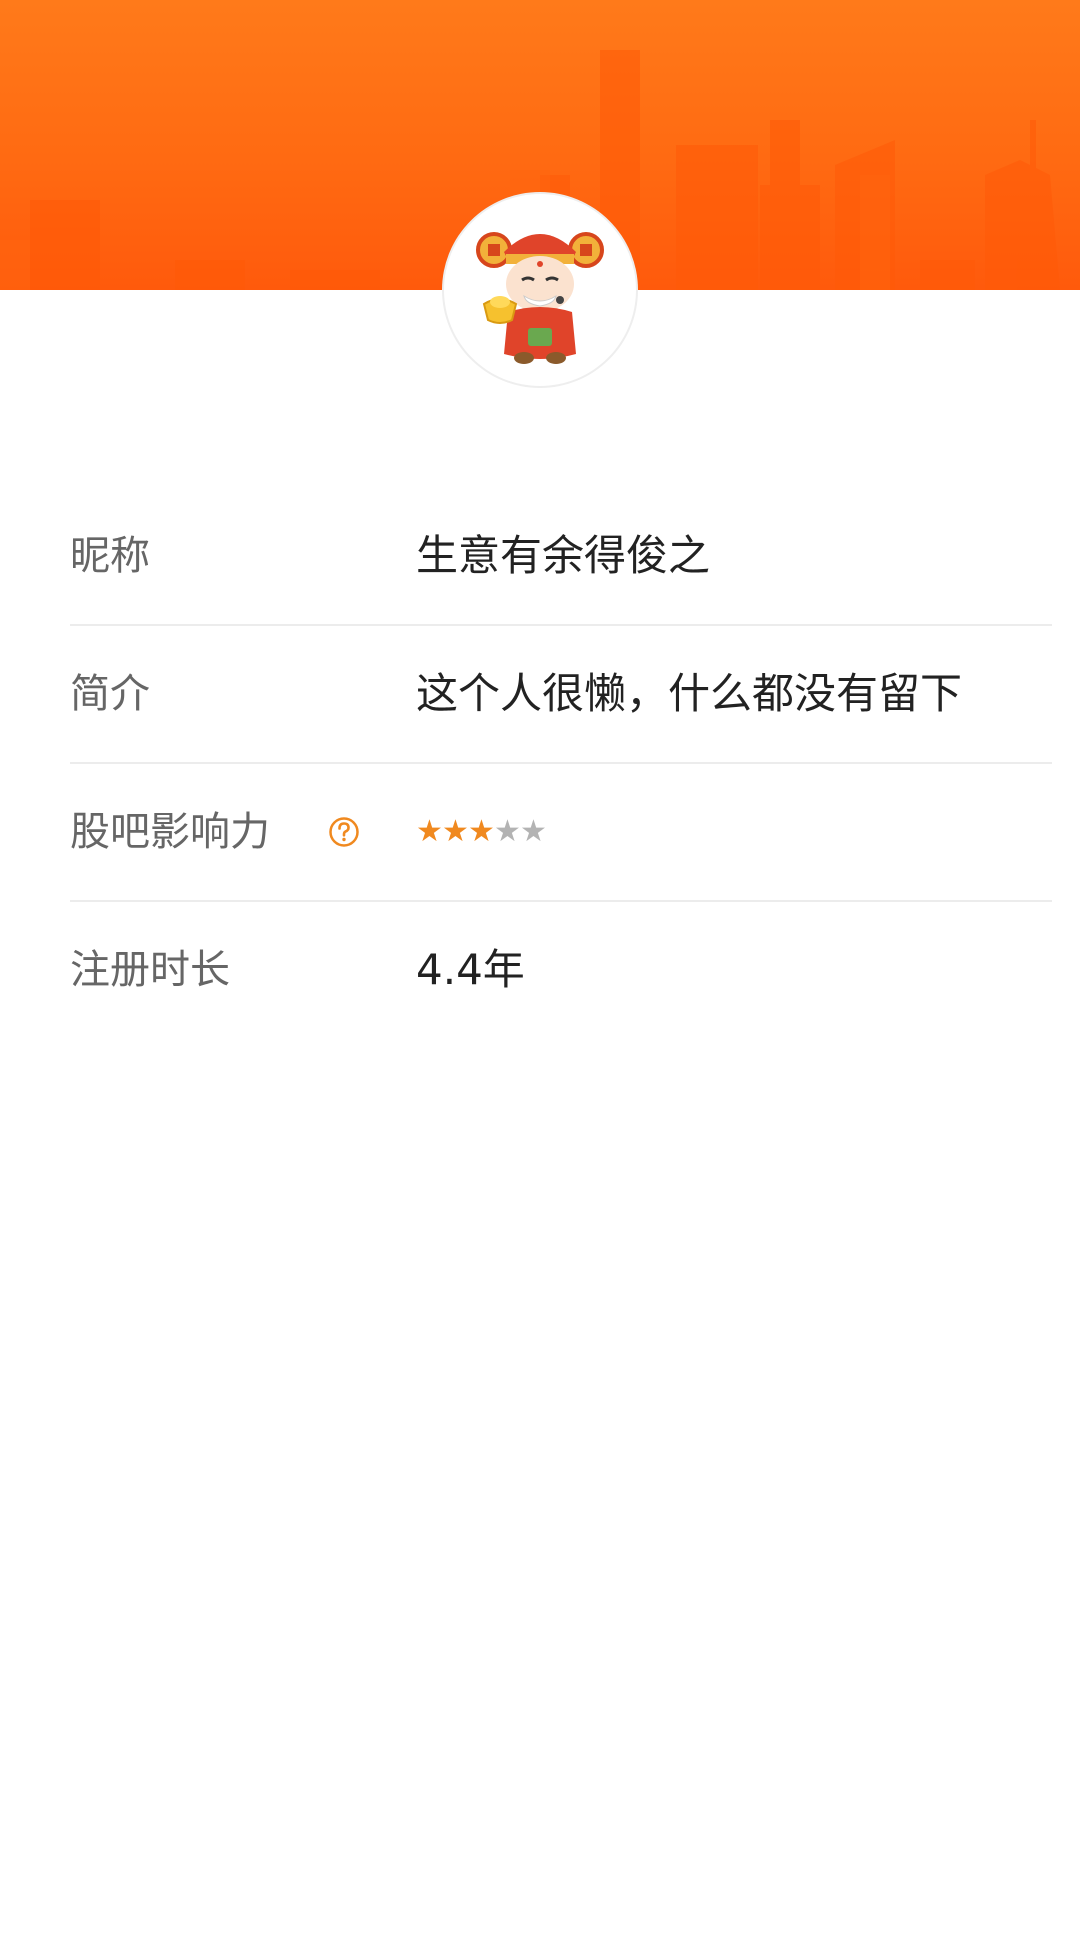  Describe the element at coordinates (561, 833) in the screenshot. I see `influence-row: 股吧影响力 ★ ★ ★ ★ ★` at that location.